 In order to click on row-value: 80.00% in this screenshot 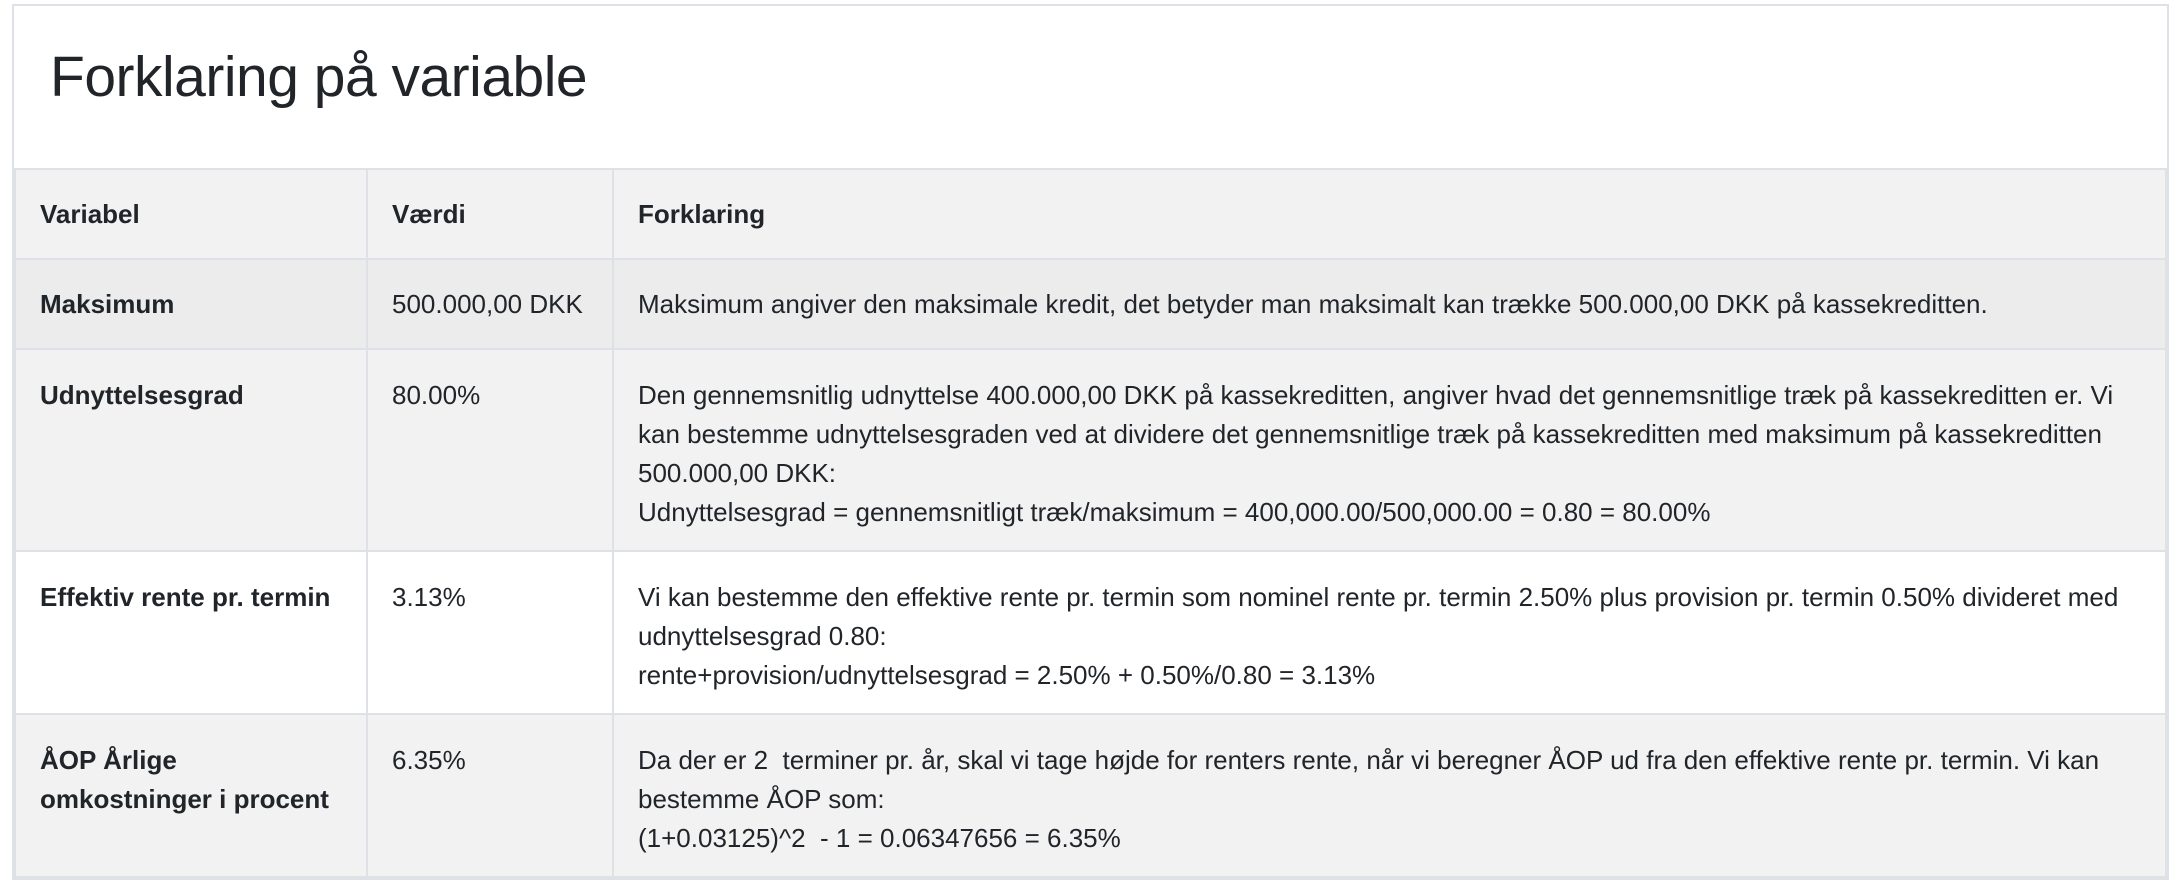, I will do `click(490, 450)`.